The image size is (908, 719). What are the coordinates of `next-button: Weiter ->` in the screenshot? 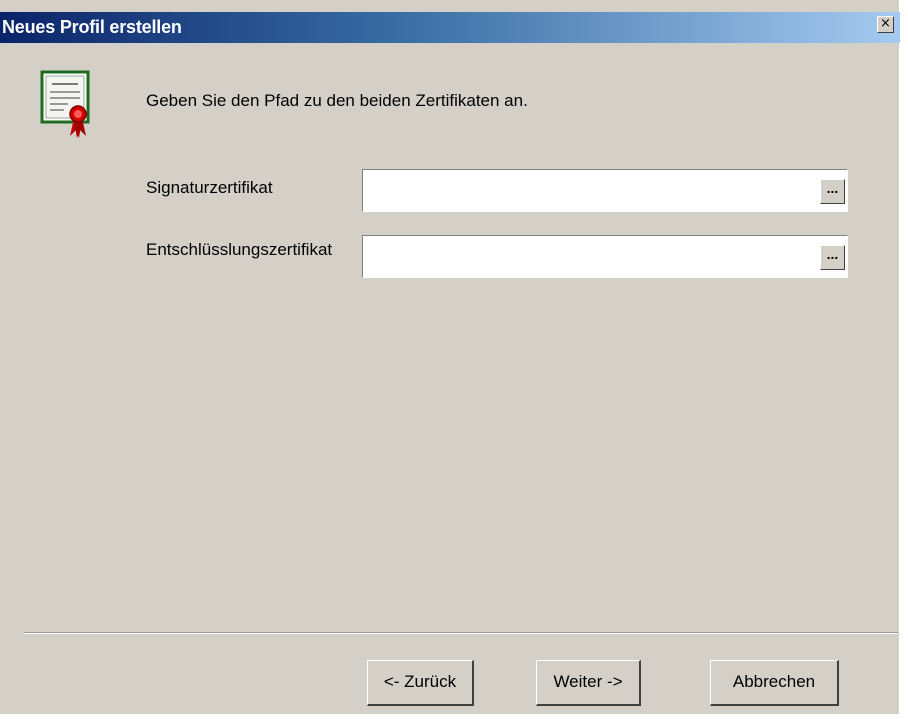 It's located at (588, 683).